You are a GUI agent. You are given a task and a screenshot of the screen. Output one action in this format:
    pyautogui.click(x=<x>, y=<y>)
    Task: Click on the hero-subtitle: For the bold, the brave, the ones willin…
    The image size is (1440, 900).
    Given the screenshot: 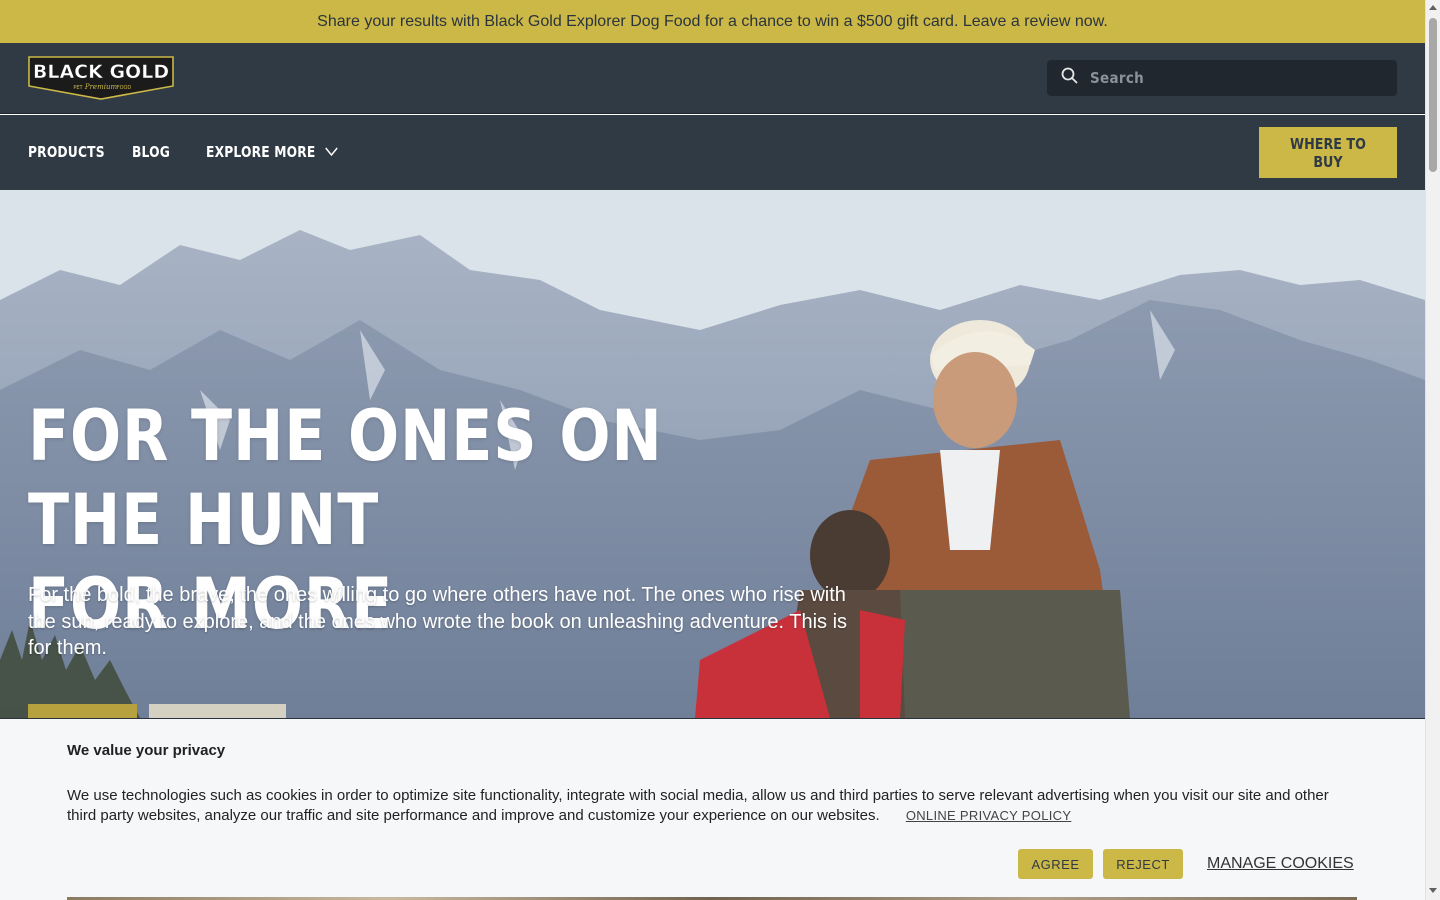 What is the action you would take?
    pyautogui.click(x=438, y=621)
    